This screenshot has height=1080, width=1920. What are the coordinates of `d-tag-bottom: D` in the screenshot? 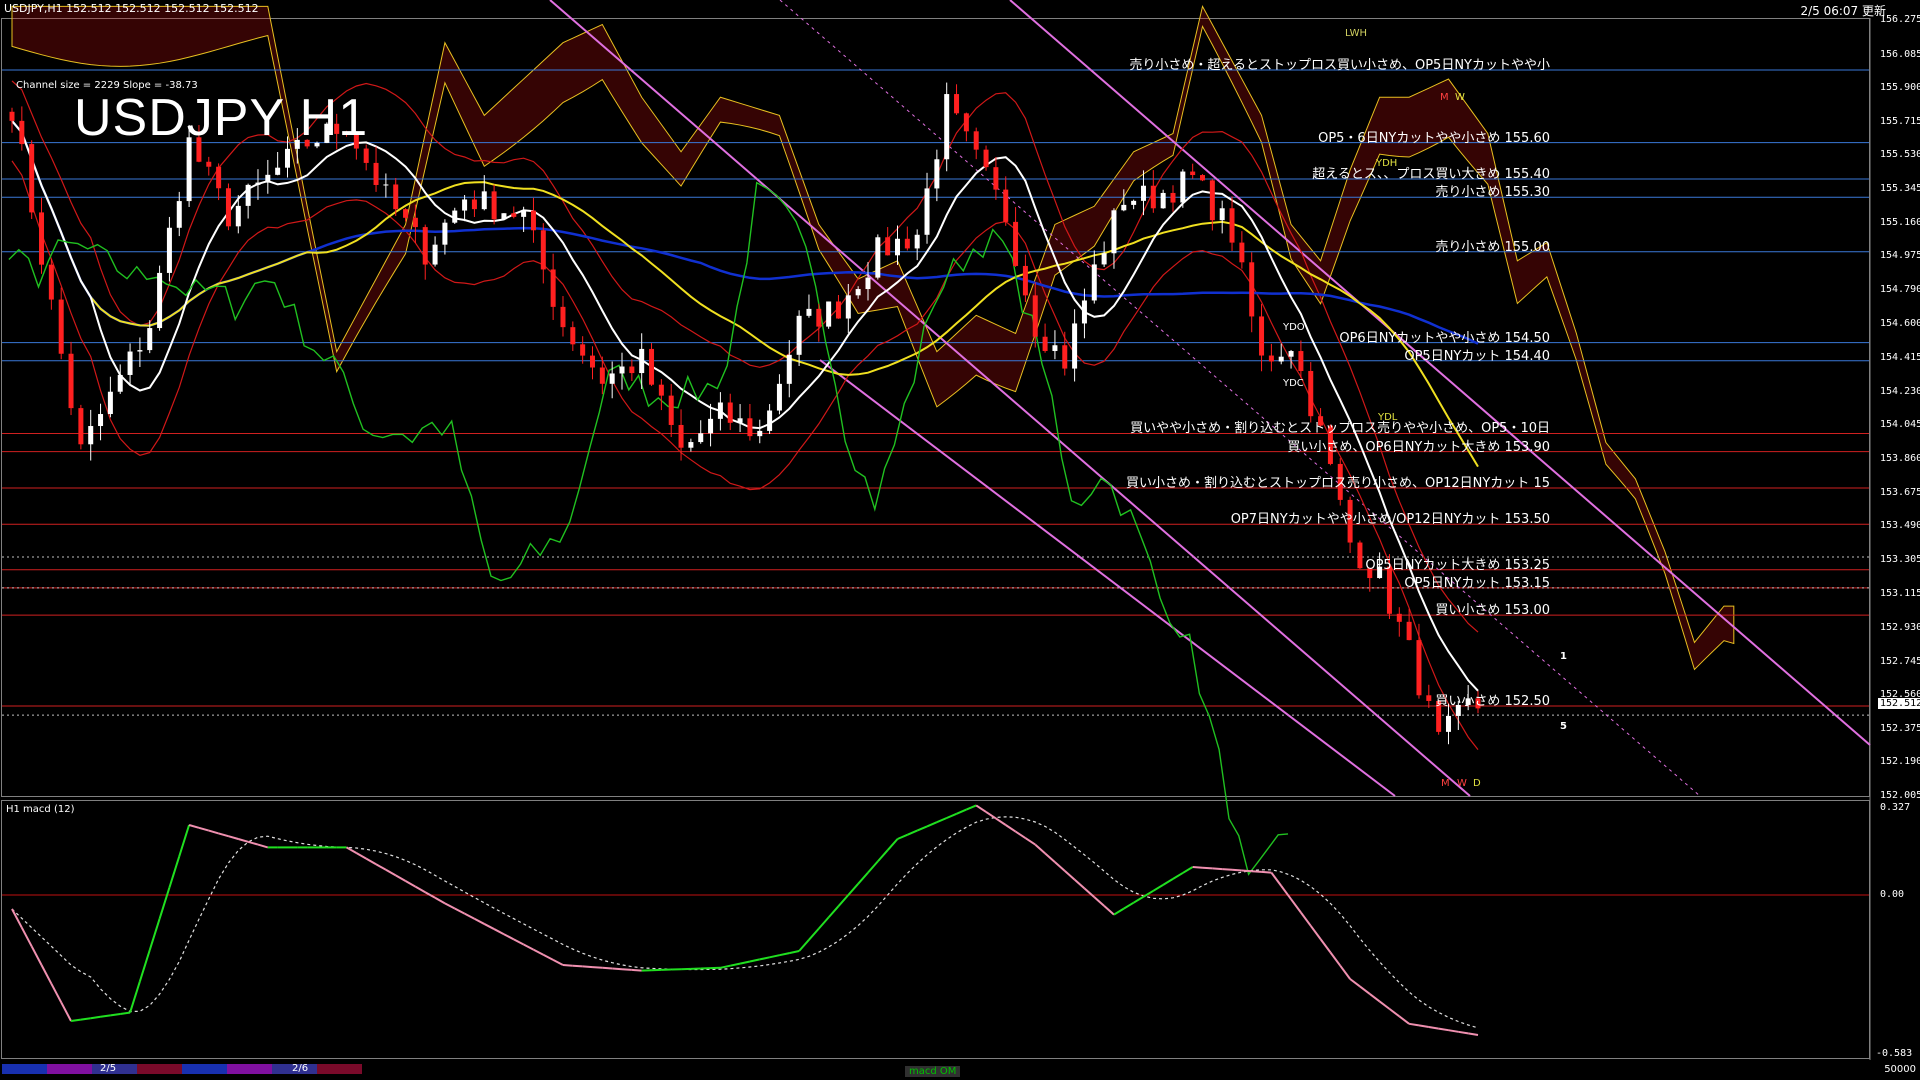 It's located at (1477, 783).